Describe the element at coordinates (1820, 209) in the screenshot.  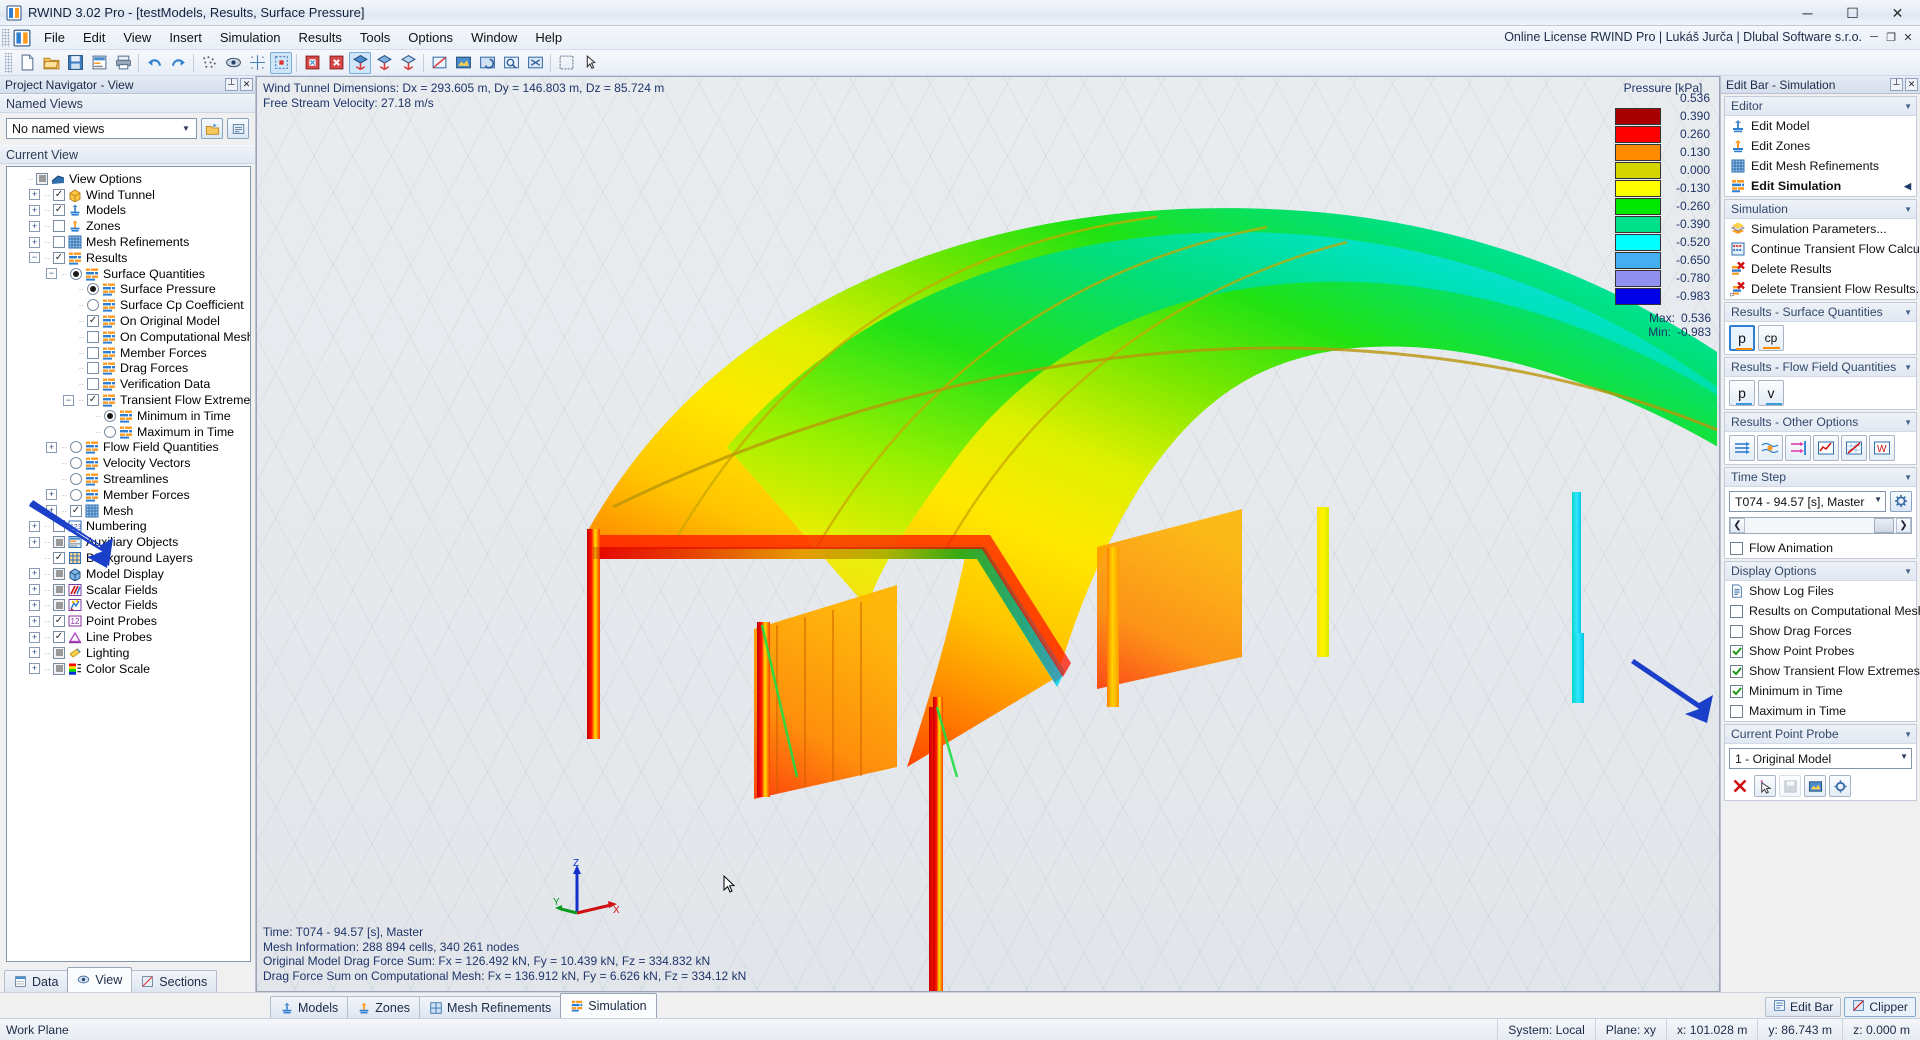
I see `simulation-section-header: Simulation ▼` at that location.